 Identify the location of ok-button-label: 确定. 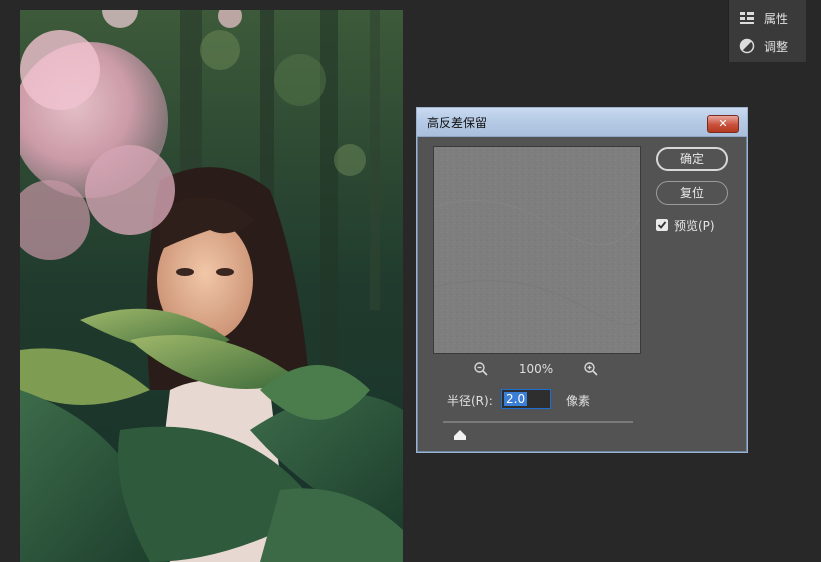
(691, 159).